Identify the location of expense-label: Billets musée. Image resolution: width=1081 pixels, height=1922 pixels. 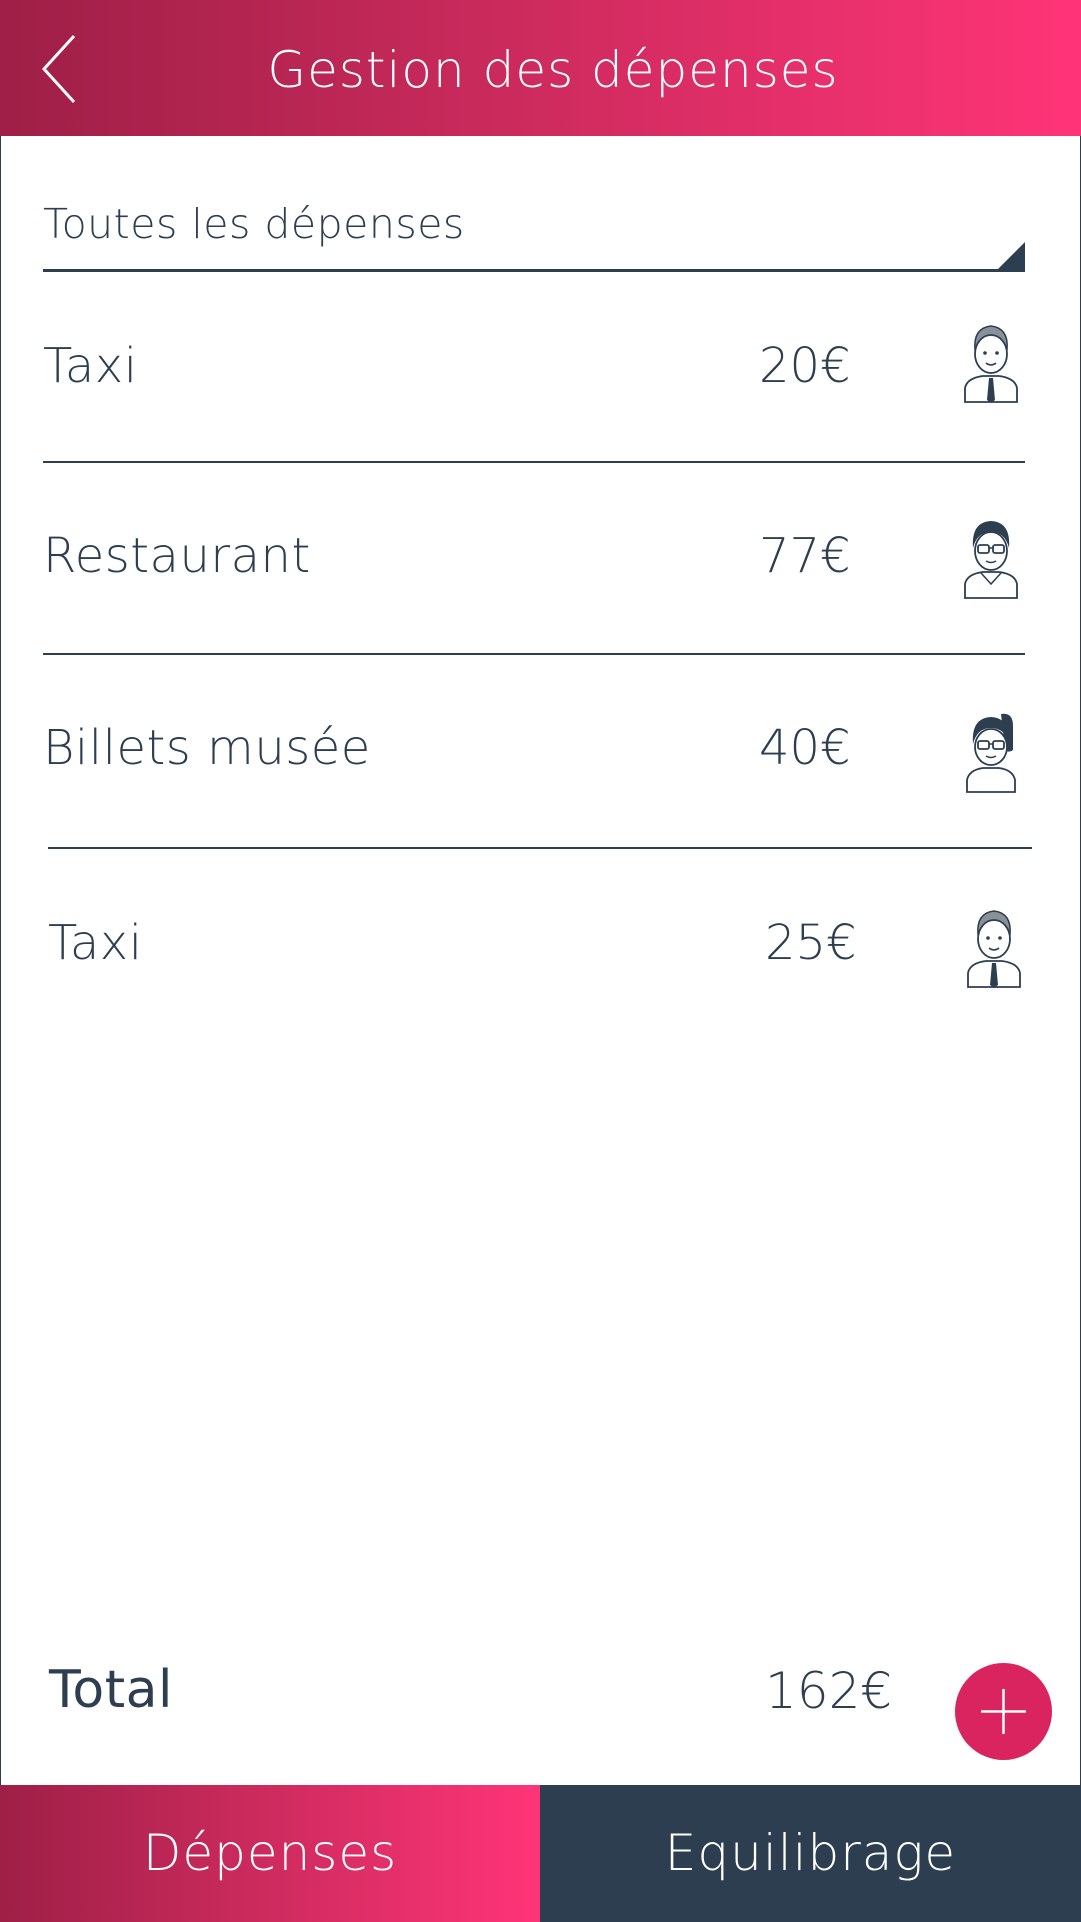
(207, 748).